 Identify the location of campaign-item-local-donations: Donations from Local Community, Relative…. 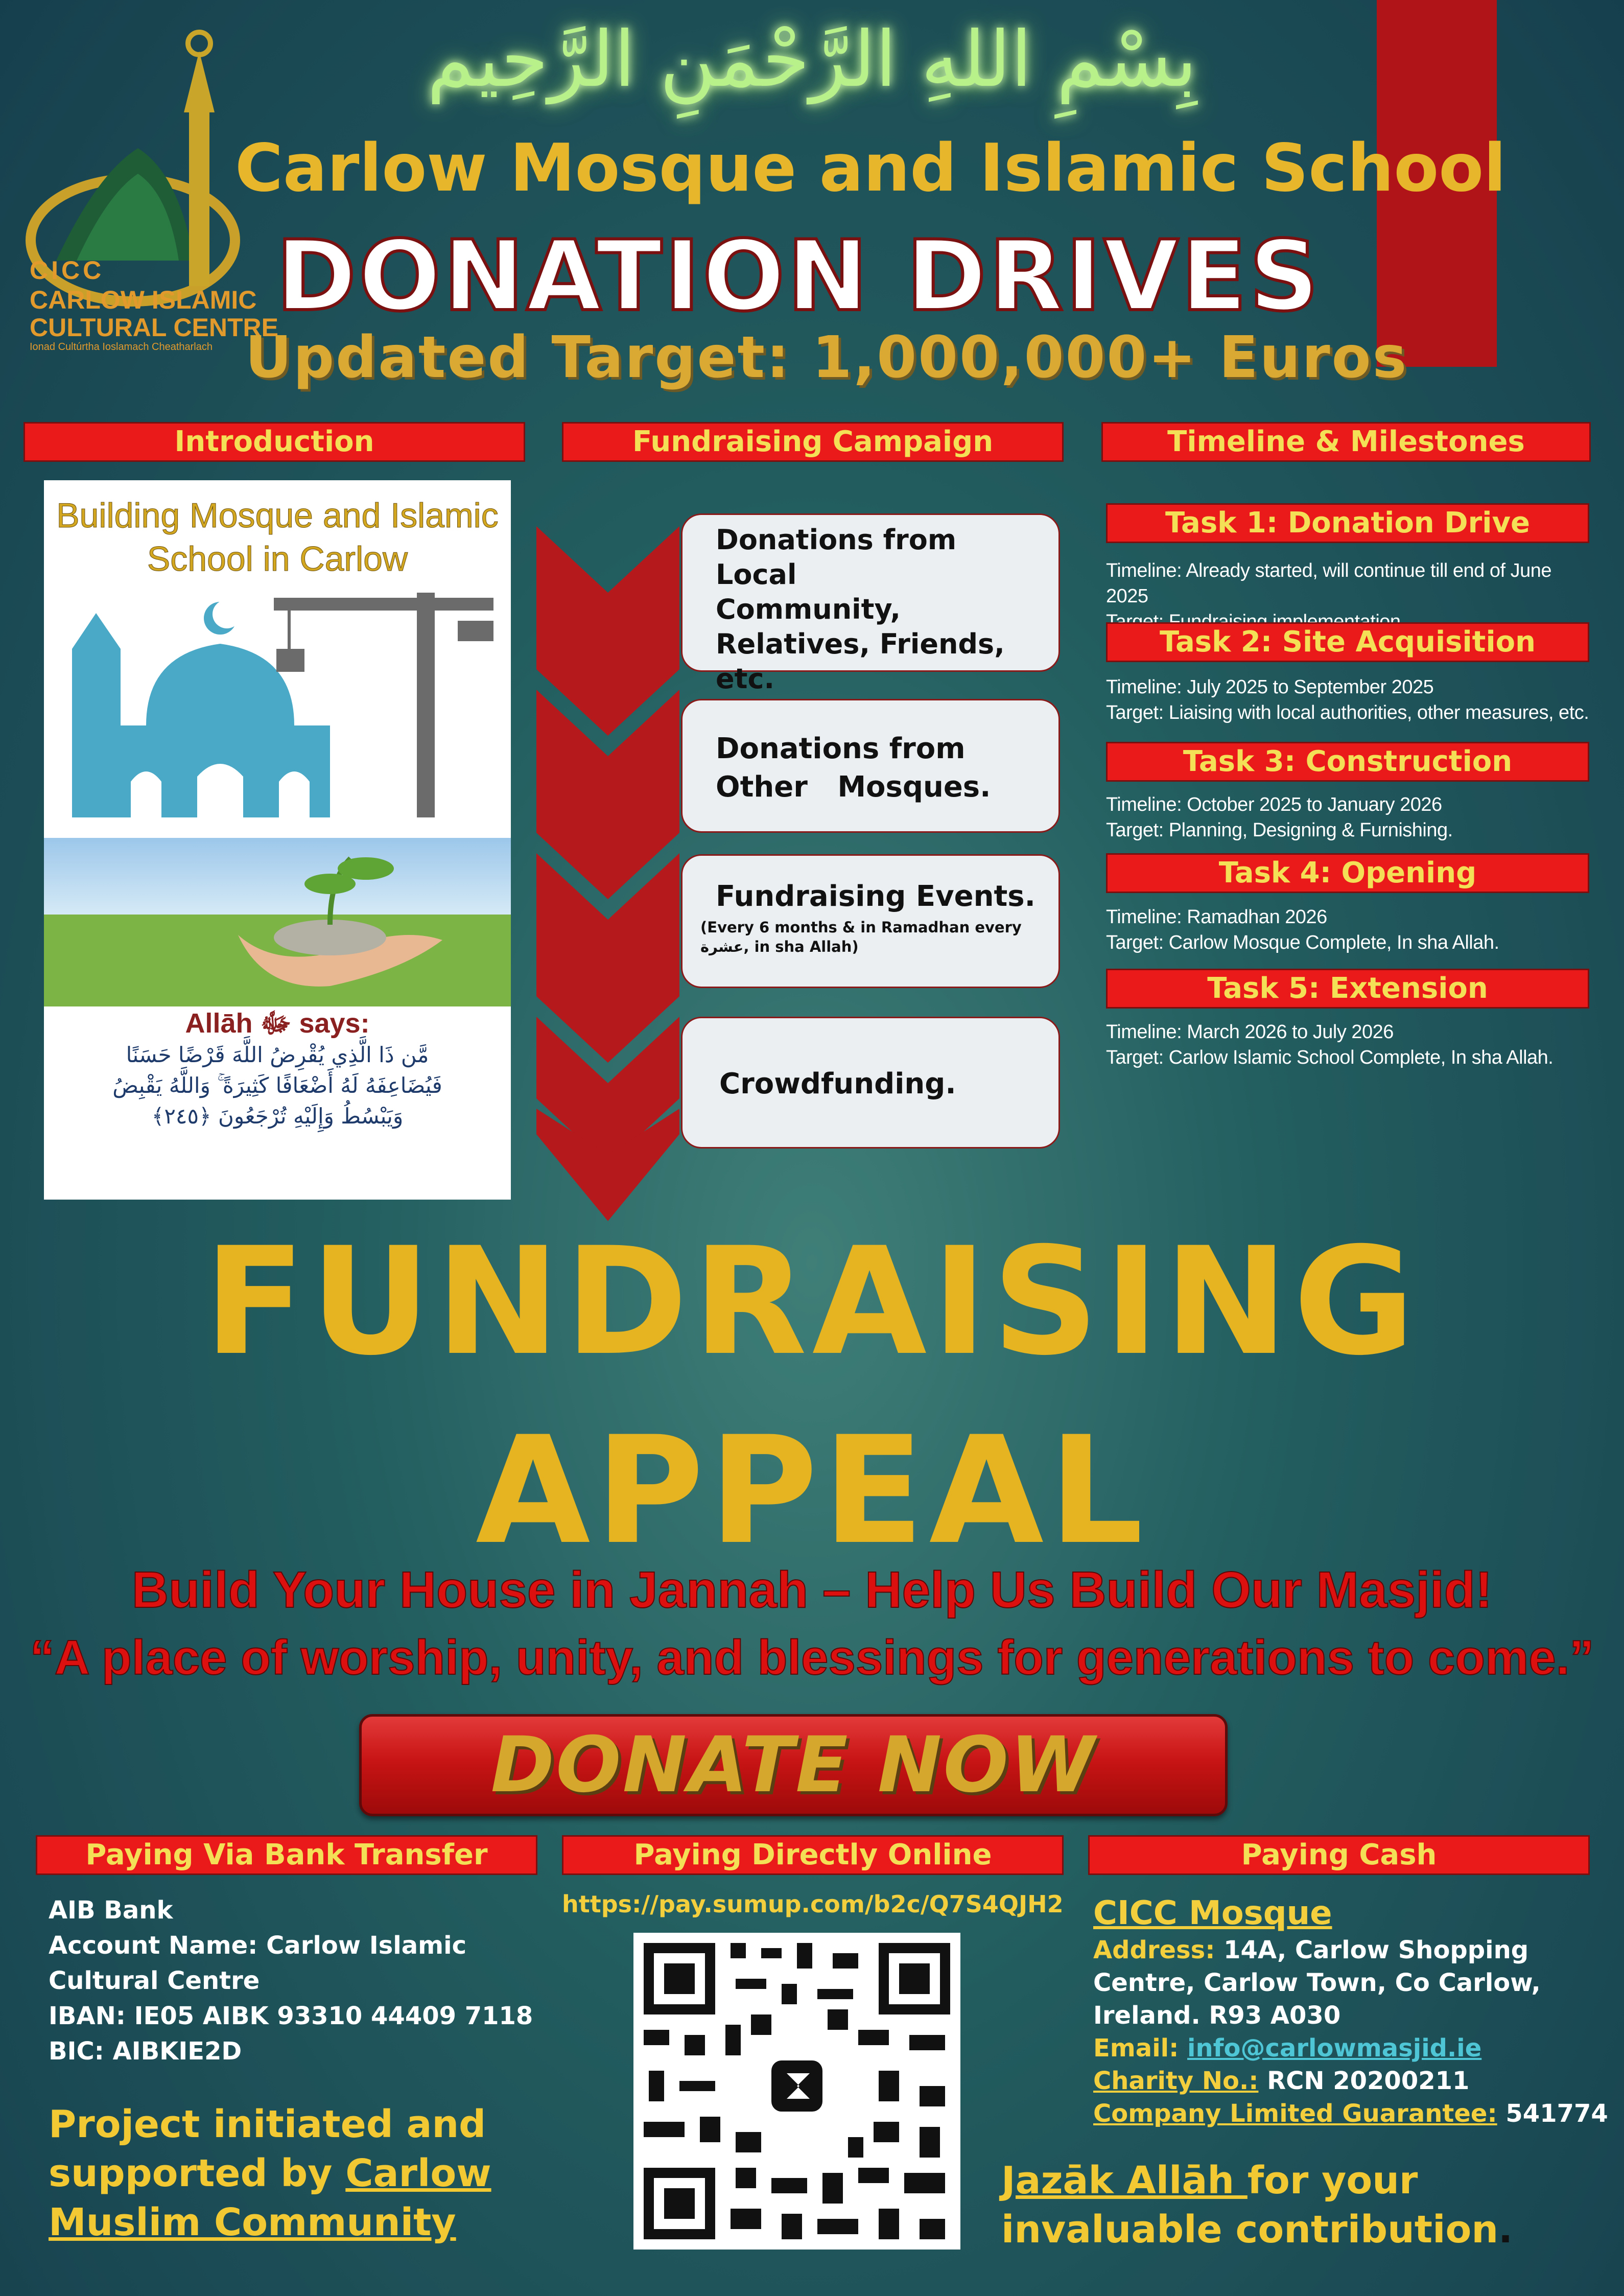
(870, 604).